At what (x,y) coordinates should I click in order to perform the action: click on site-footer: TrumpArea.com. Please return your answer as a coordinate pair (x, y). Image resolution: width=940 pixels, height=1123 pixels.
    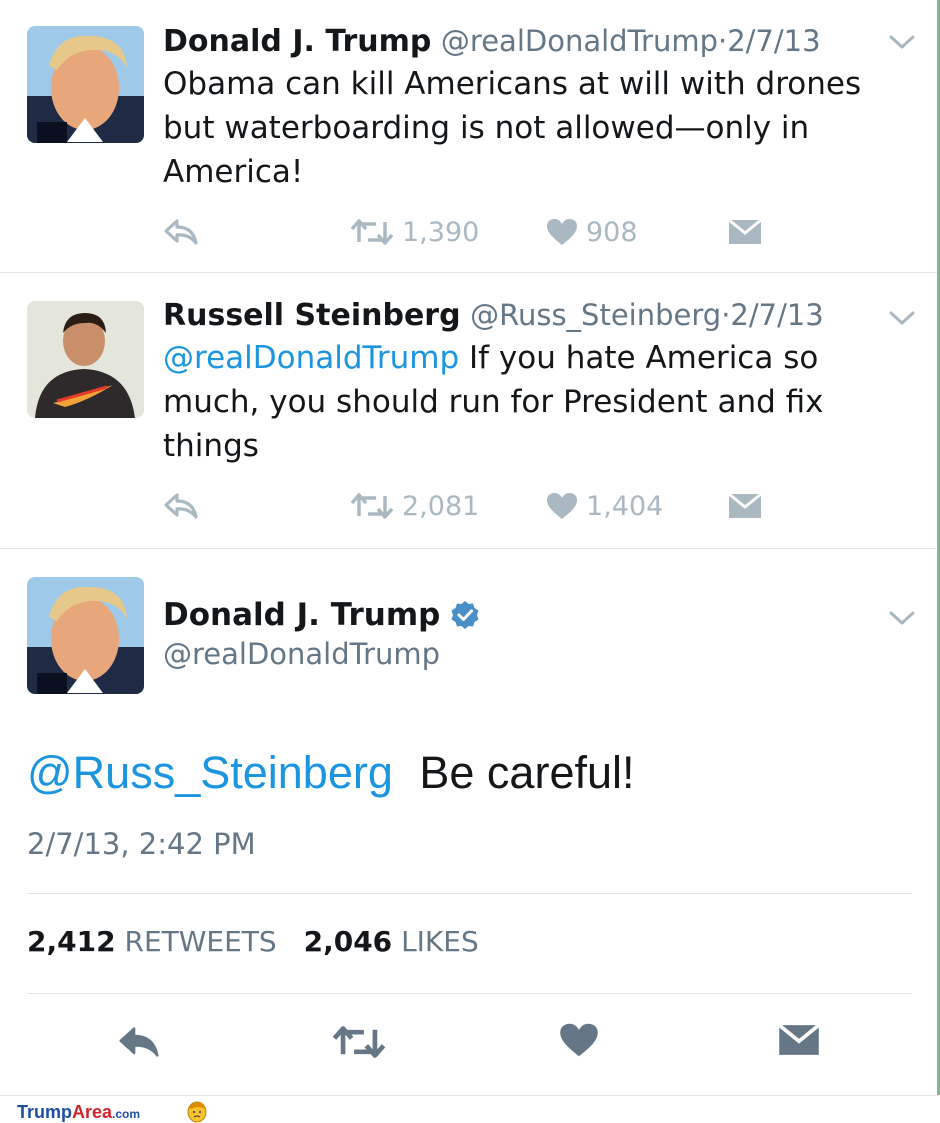
    Looking at the image, I should click on (470, 1109).